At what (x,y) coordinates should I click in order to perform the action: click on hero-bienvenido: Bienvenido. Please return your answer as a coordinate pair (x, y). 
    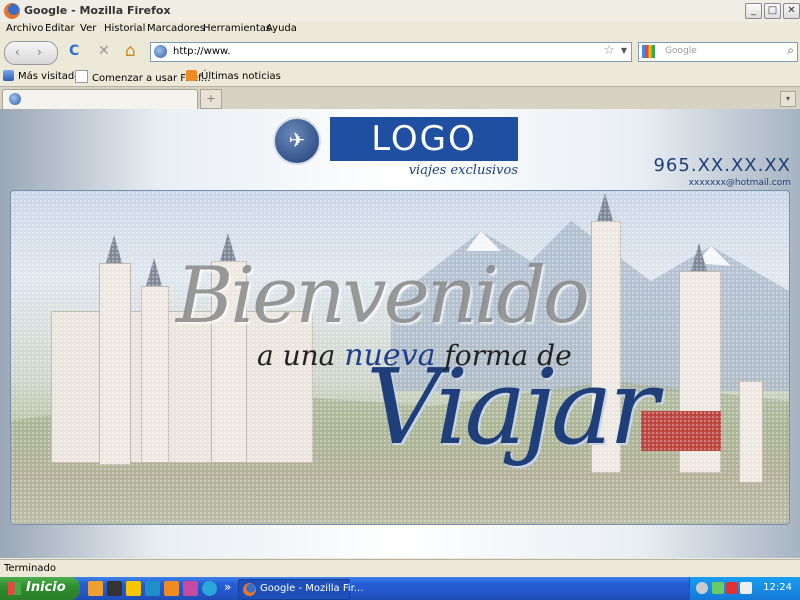
    Looking at the image, I should click on (383, 296).